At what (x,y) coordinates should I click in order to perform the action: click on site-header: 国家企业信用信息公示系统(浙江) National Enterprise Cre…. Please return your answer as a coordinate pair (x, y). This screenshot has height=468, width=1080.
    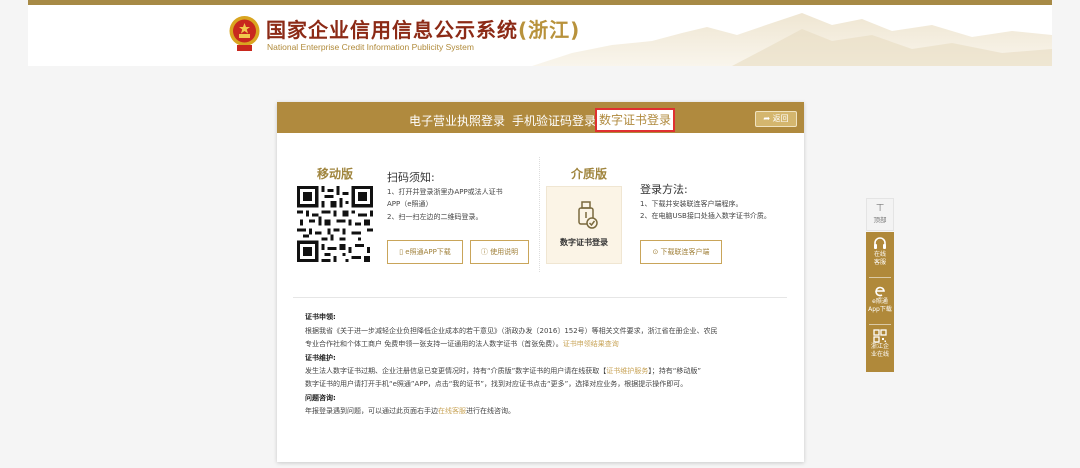
    Looking at the image, I should click on (540, 33).